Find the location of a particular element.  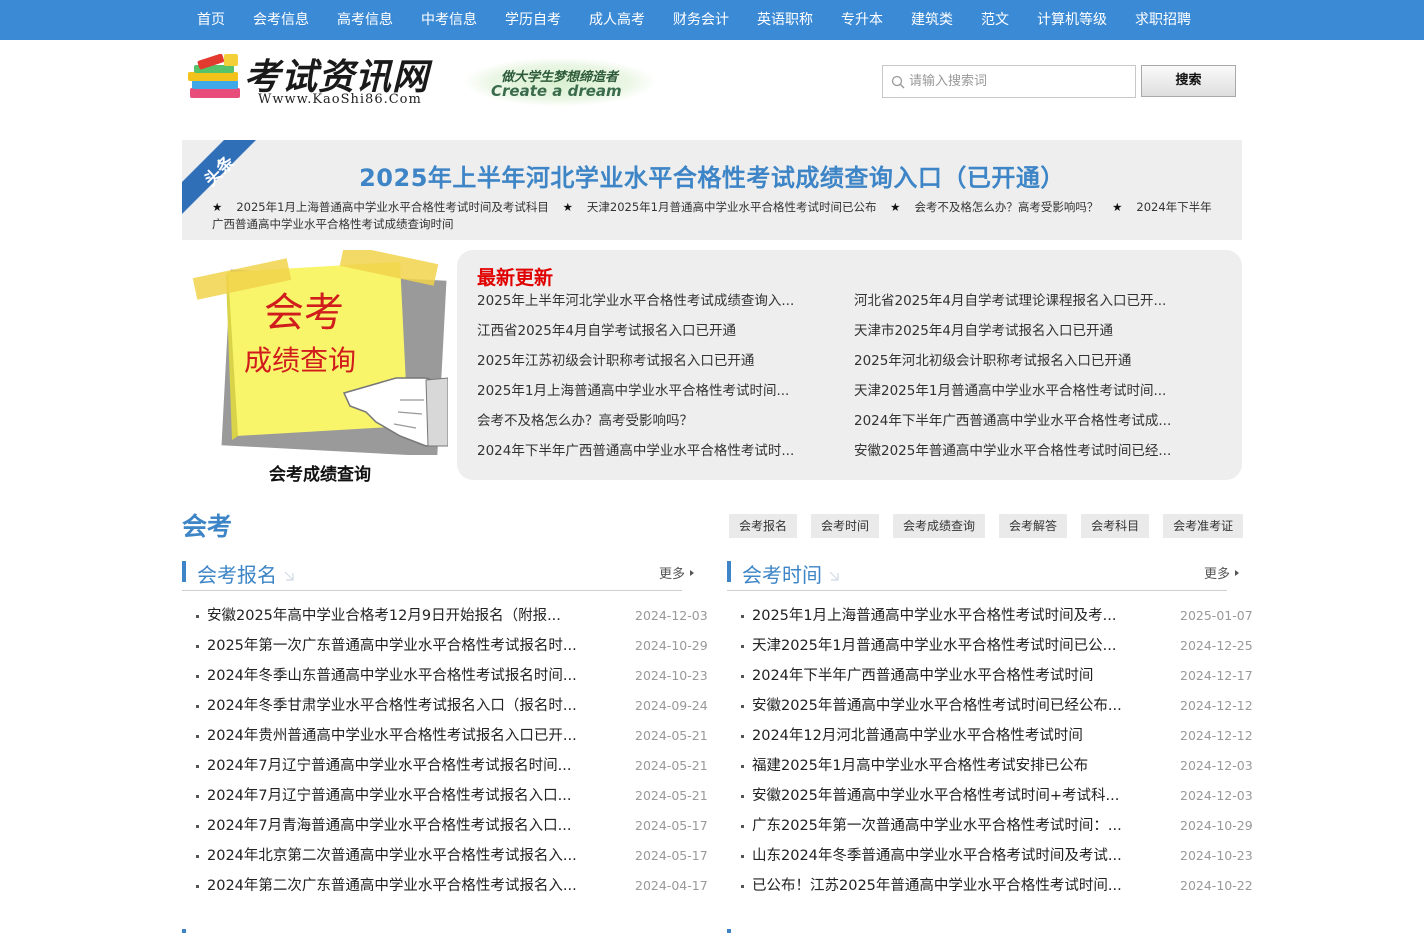

column-title: 会考时间 is located at coordinates (782, 573).